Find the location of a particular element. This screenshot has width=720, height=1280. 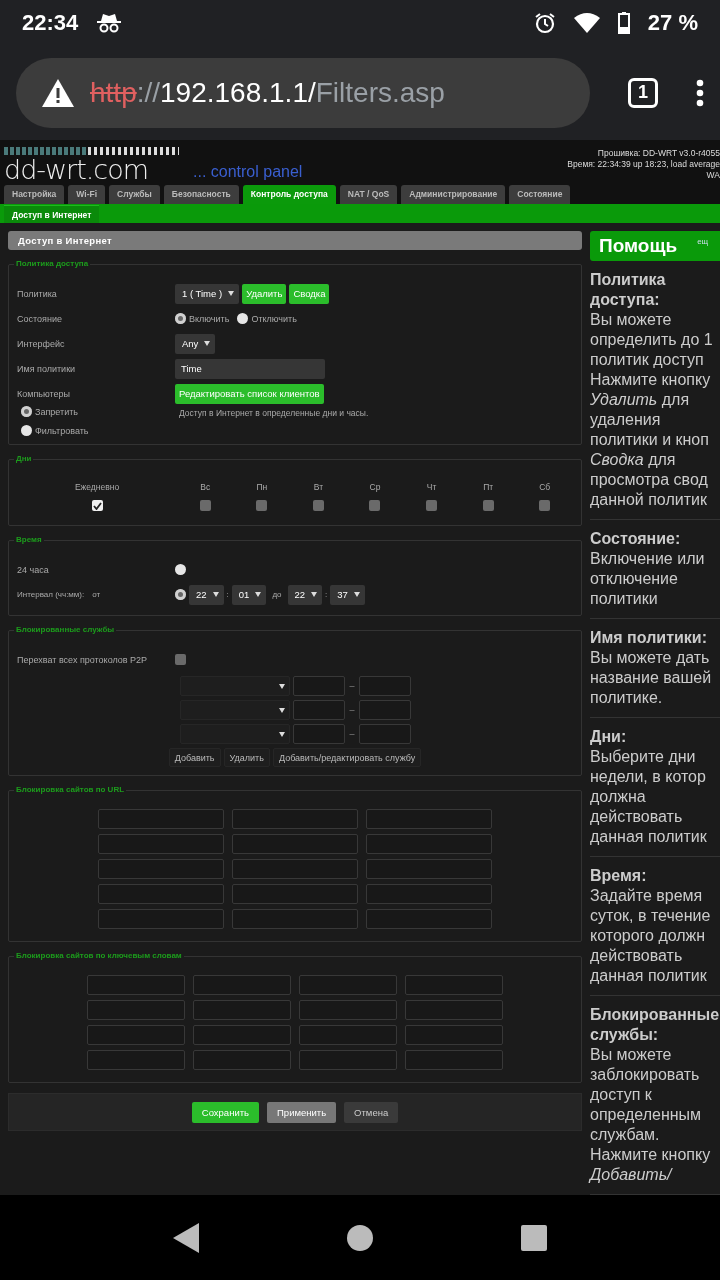

policy-note: Доступ в Интернет в определенные дни и часы. is located at coordinates (274, 413).